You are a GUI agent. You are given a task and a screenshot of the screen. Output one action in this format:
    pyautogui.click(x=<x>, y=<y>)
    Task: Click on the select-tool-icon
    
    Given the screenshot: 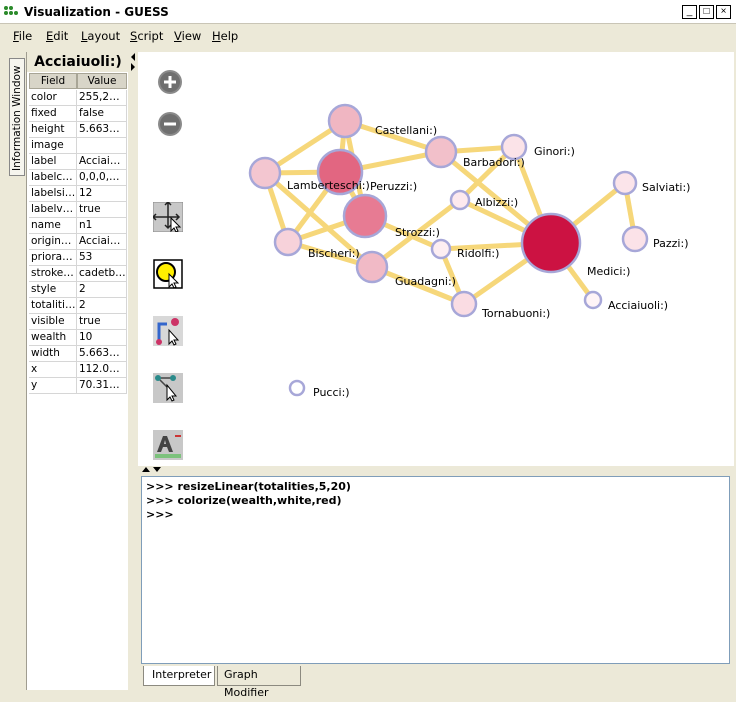 What is the action you would take?
    pyautogui.click(x=168, y=274)
    